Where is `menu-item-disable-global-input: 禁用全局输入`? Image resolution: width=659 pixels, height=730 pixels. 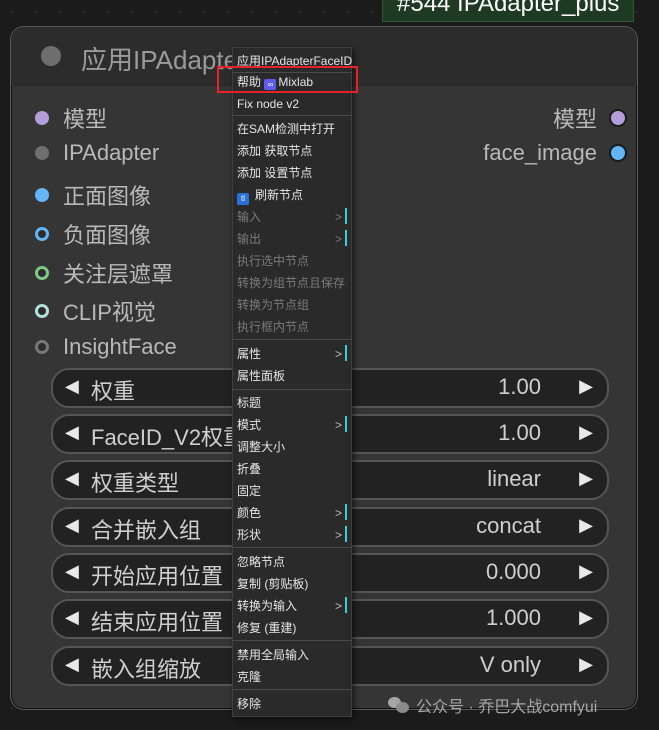 menu-item-disable-global-input: 禁用全局输入 is located at coordinates (273, 655).